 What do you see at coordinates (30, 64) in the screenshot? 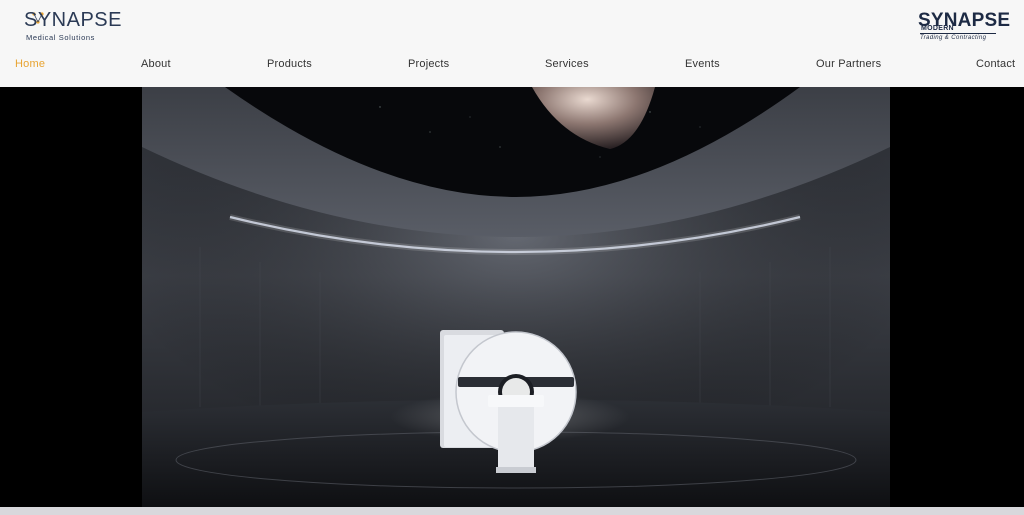
I see `nav-home: Home` at bounding box center [30, 64].